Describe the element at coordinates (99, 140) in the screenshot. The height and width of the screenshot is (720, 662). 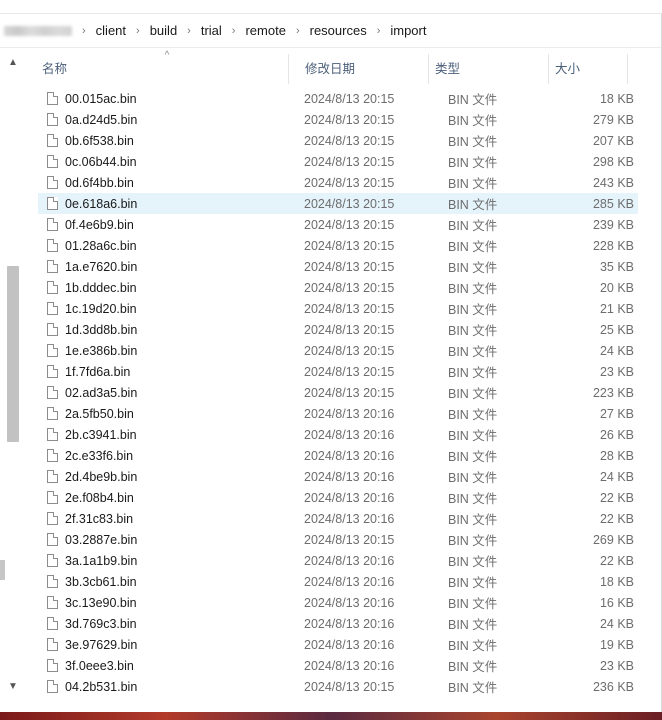
I see `file-name: 0b.6f538.bin` at that location.